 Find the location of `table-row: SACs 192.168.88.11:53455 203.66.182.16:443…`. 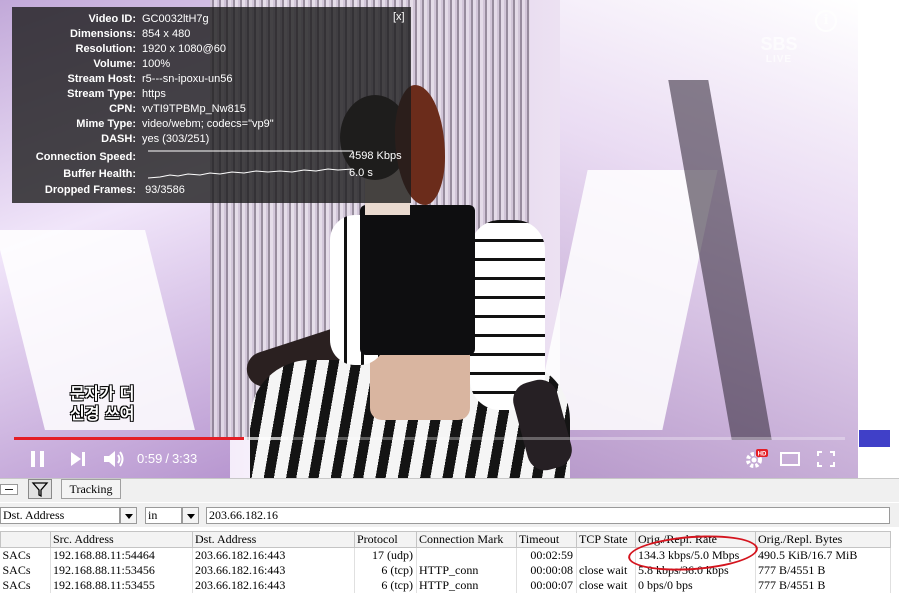

table-row: SACs 192.168.88.11:53455 203.66.182.16:443… is located at coordinates (445, 585).